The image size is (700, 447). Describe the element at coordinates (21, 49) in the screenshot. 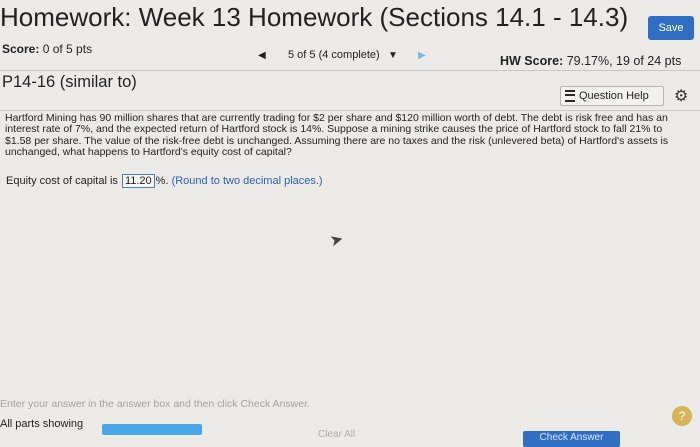

I see `score-label: Score:` at that location.